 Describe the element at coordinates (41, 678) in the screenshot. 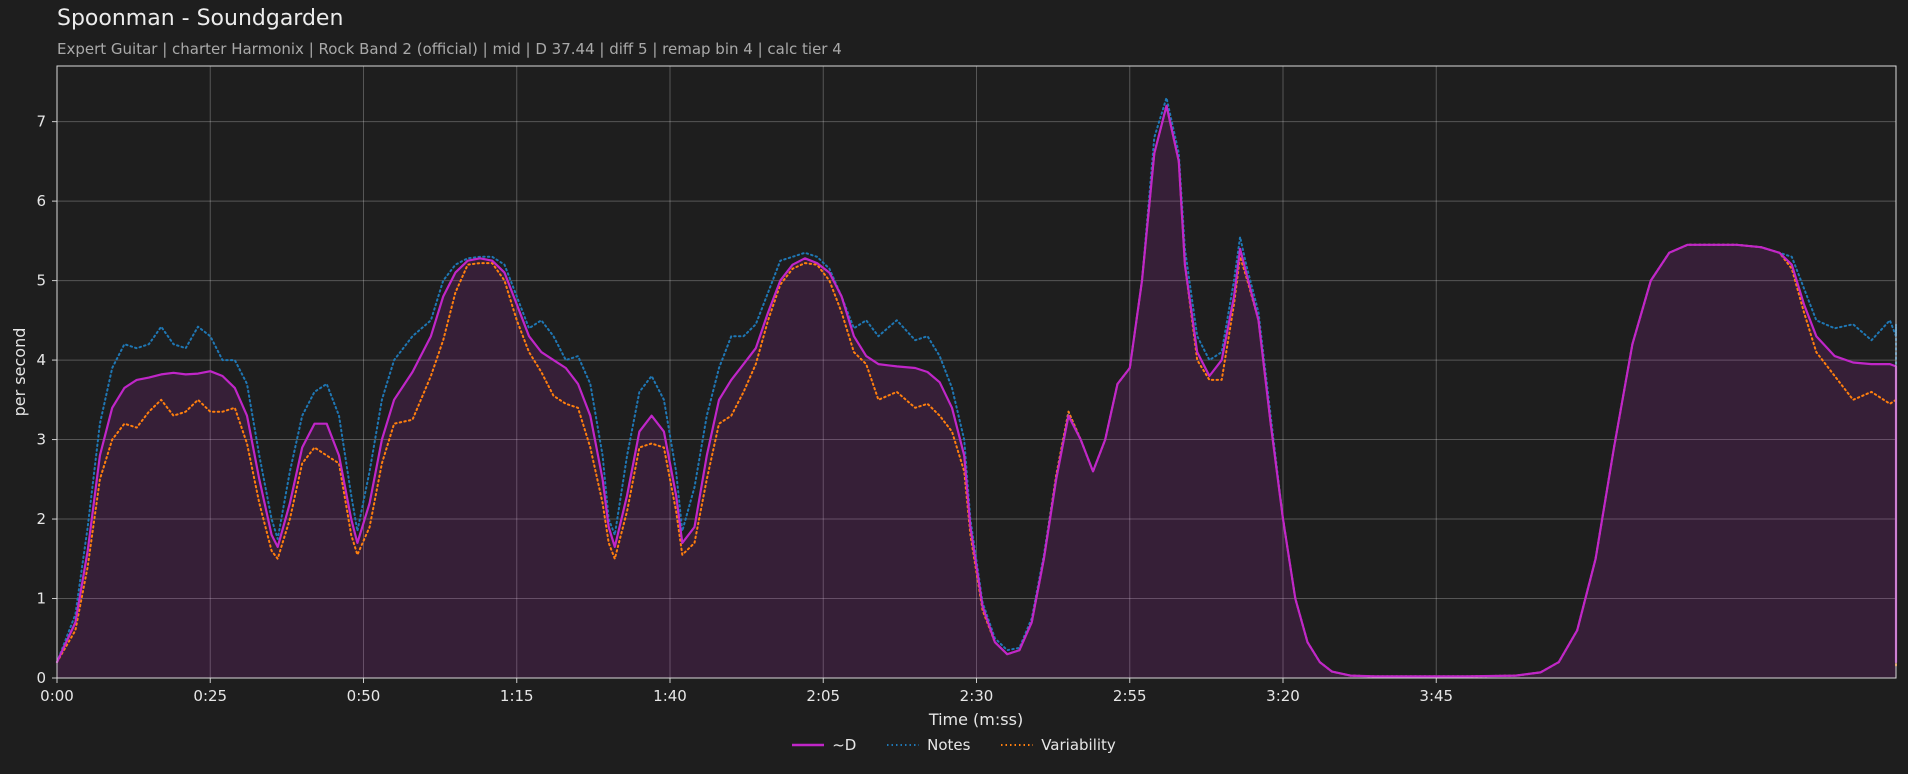

I see `y-tick-label: 0` at that location.